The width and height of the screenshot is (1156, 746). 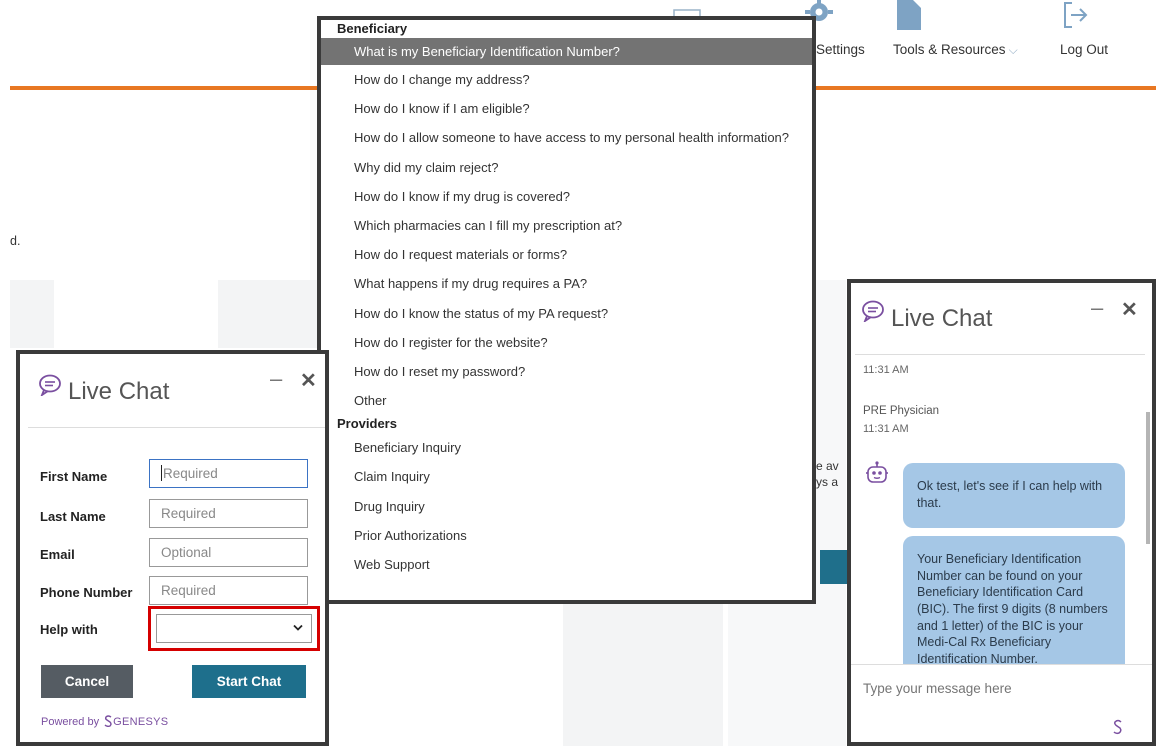 What do you see at coordinates (15, 241) in the screenshot?
I see `page-text-fragment: d.` at bounding box center [15, 241].